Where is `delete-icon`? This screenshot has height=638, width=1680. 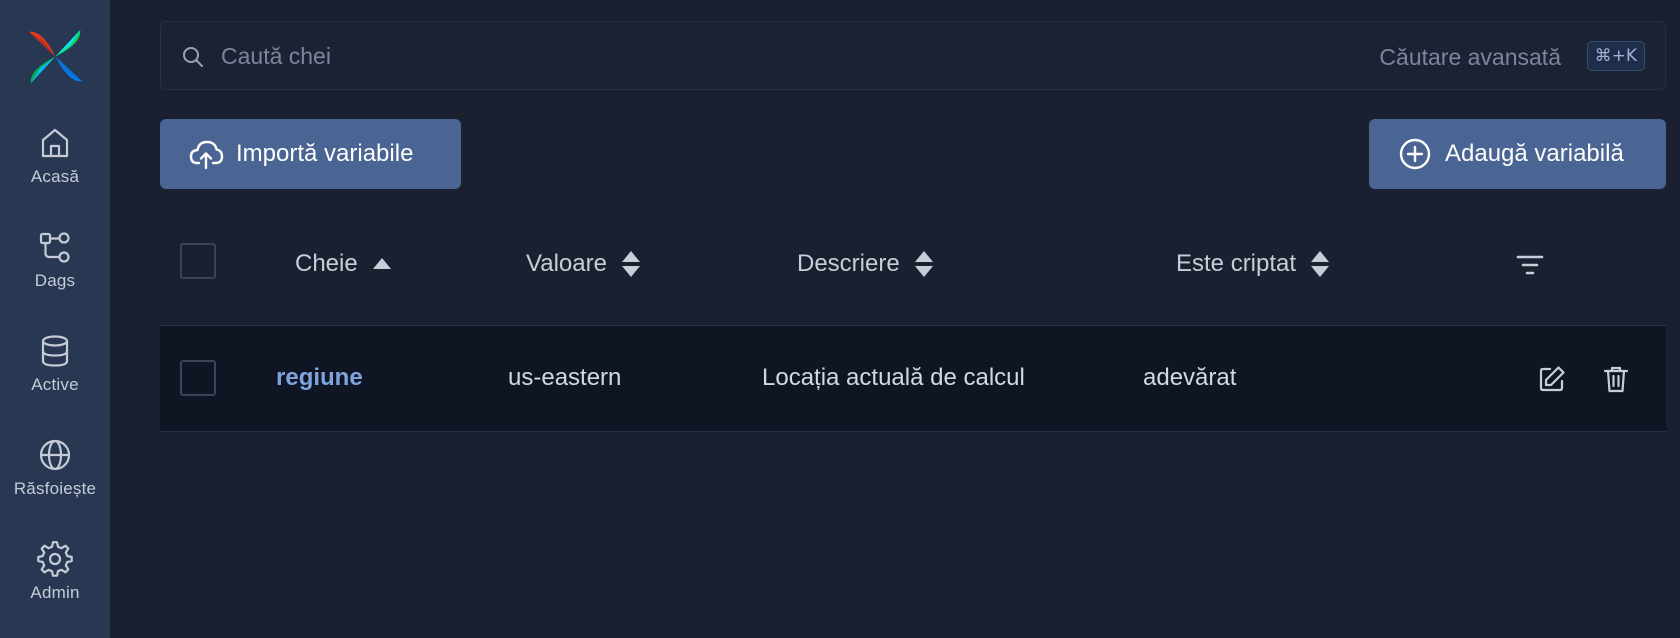
delete-icon is located at coordinates (1616, 379).